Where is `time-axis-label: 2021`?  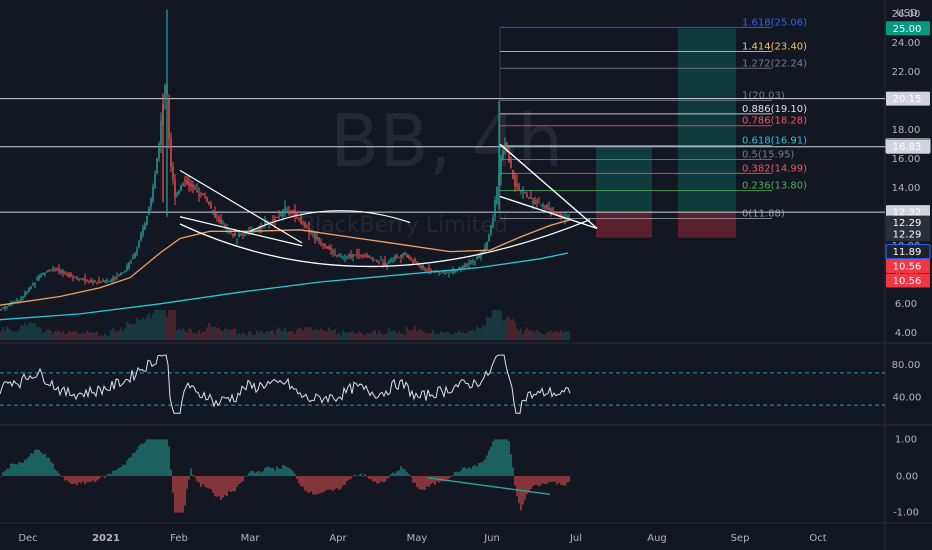 time-axis-label: 2021 is located at coordinates (106, 538).